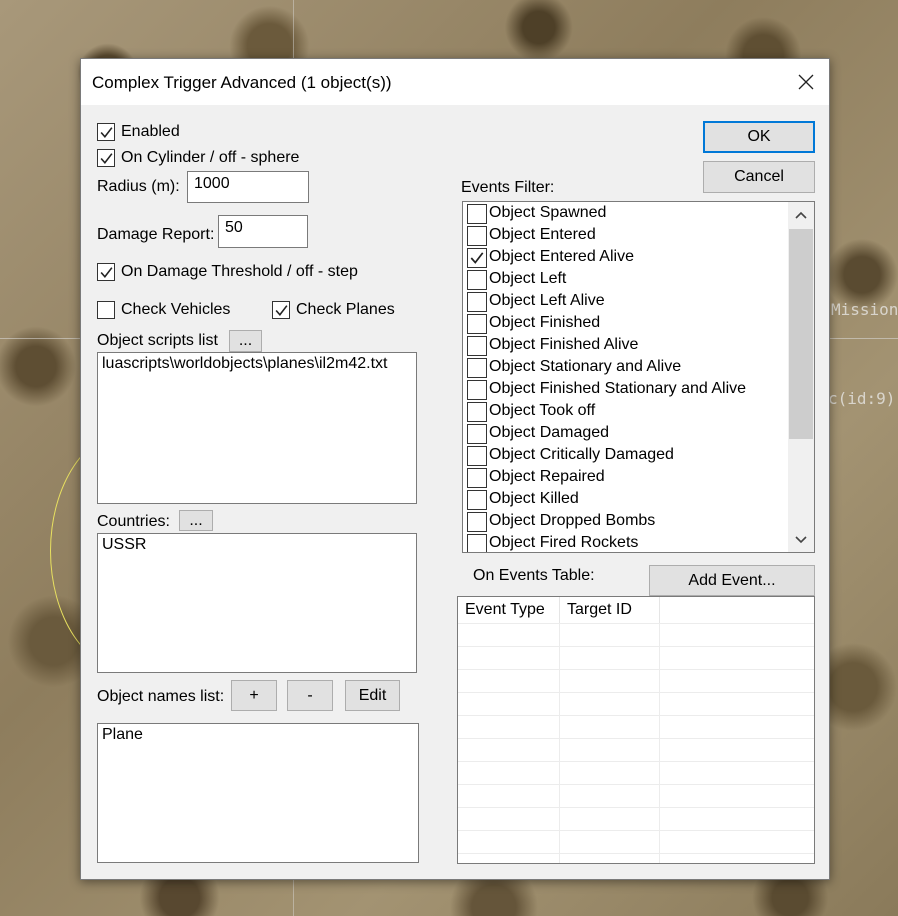 This screenshot has width=898, height=916. Describe the element at coordinates (585, 366) in the screenshot. I see `event-label: Object Stationary and Alive` at that location.